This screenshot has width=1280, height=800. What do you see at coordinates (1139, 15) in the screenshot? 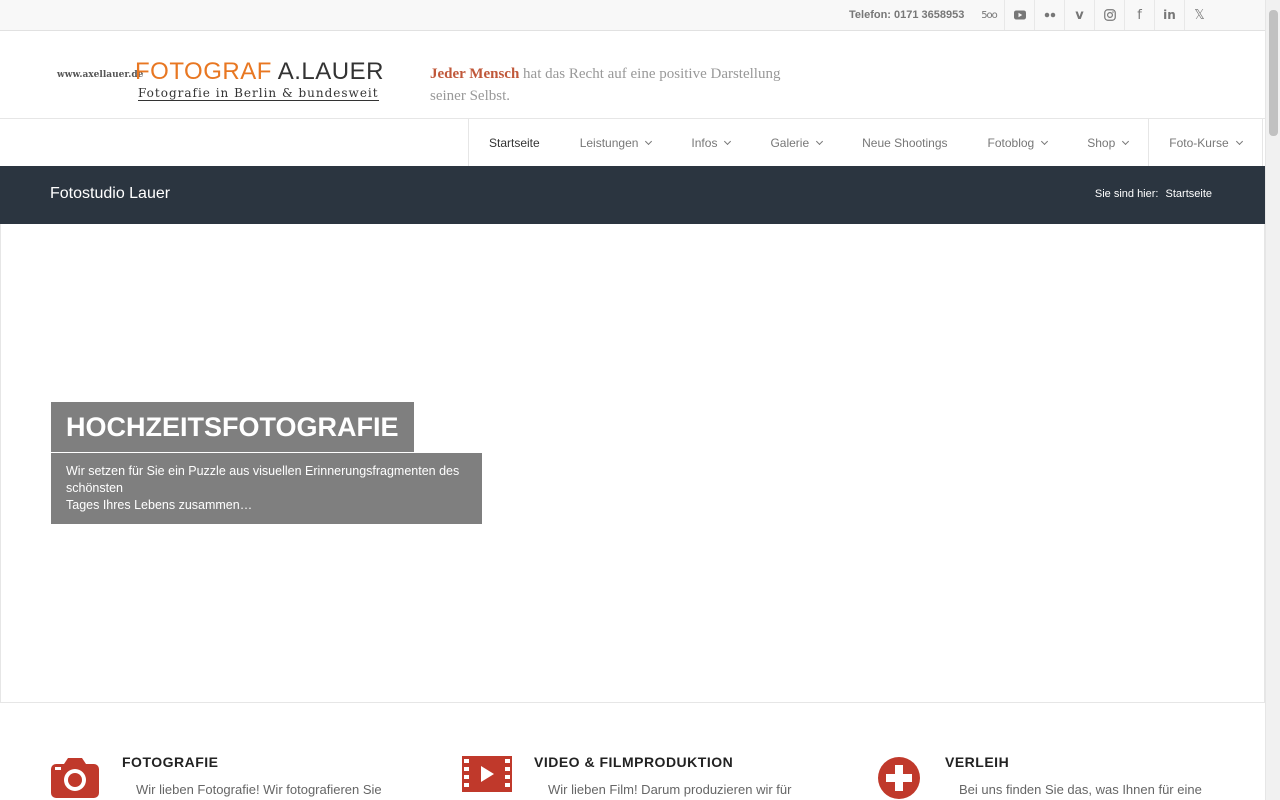
I see `facebook-icon: f` at bounding box center [1139, 15].